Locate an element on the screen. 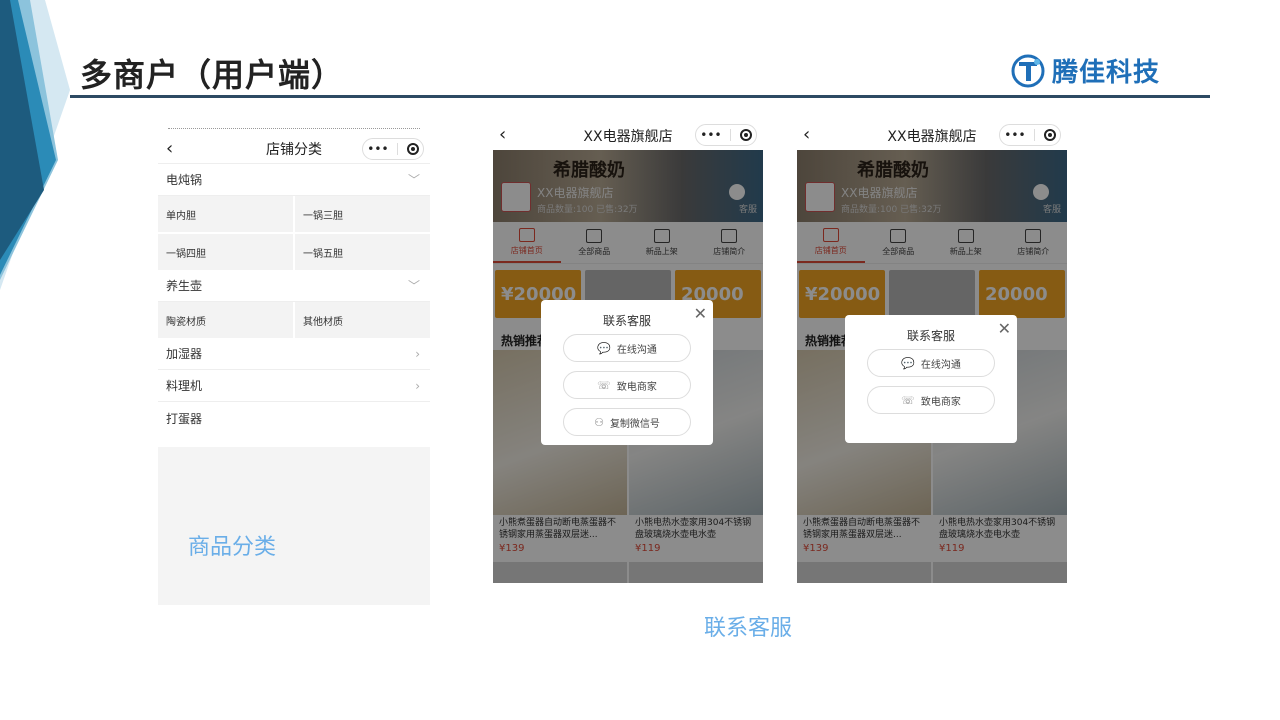 The image size is (1280, 720). decorative-triangles is located at coordinates (35, 145).